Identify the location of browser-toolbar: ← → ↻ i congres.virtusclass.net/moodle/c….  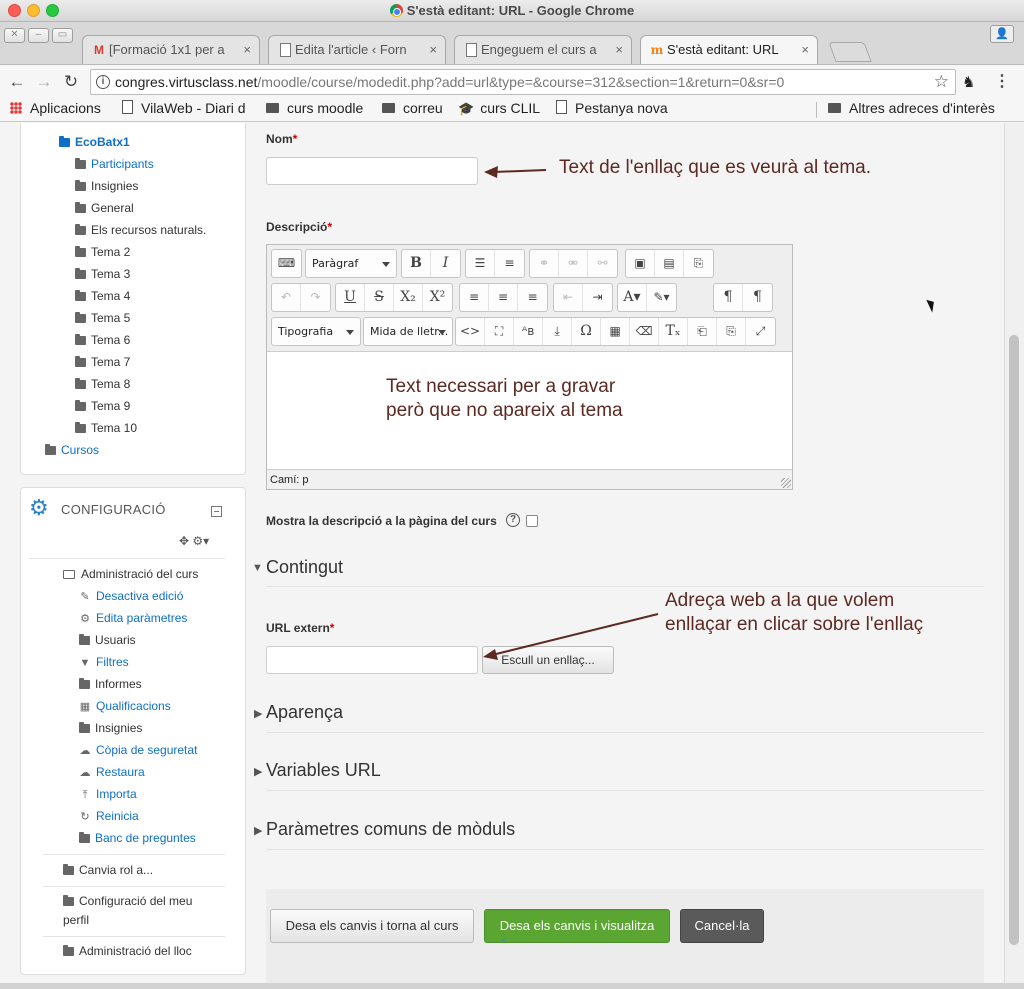
(512, 81).